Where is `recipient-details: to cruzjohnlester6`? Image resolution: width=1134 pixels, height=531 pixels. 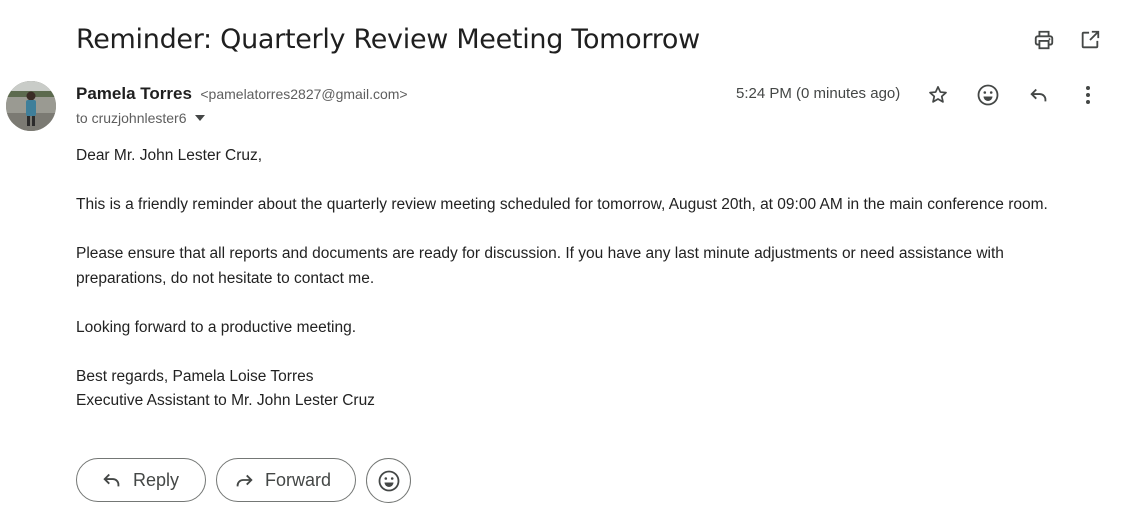 recipient-details: to cruzjohnlester6 is located at coordinates (140, 118).